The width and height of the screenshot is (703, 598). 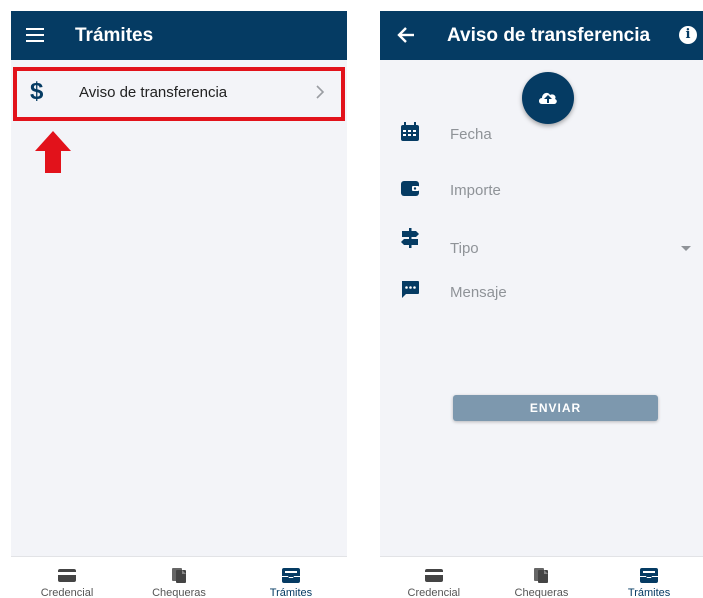 What do you see at coordinates (37, 91) in the screenshot?
I see `dollar-icon: $` at bounding box center [37, 91].